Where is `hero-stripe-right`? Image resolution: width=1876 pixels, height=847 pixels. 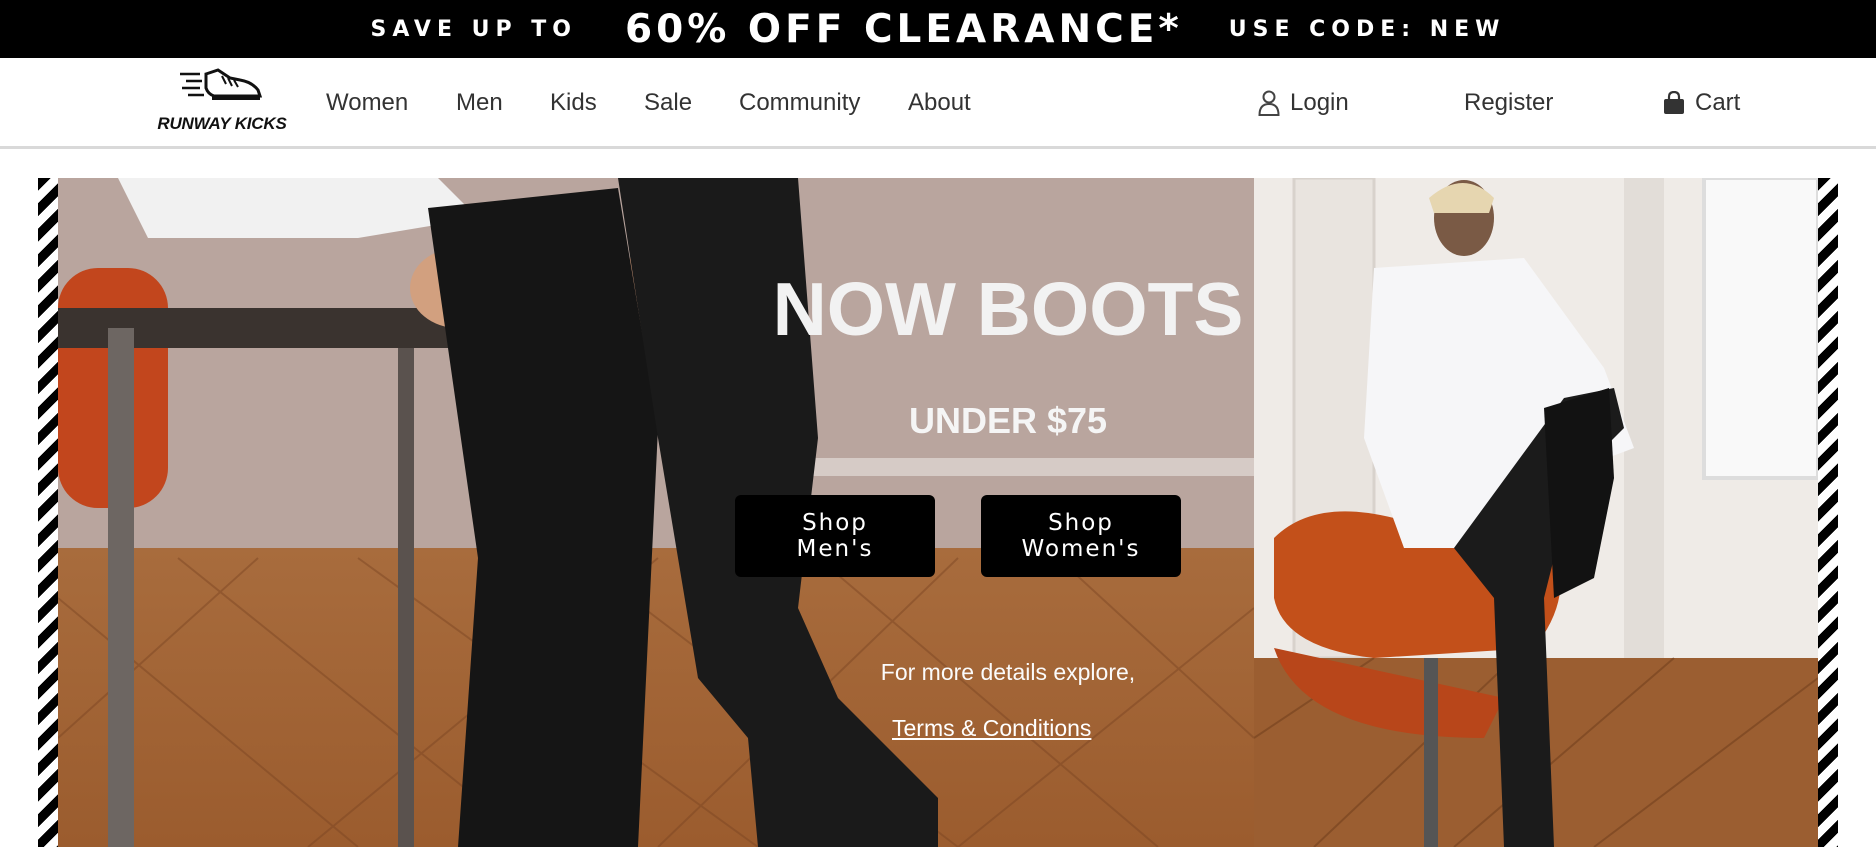
hero-stripe-right is located at coordinates (1828, 512).